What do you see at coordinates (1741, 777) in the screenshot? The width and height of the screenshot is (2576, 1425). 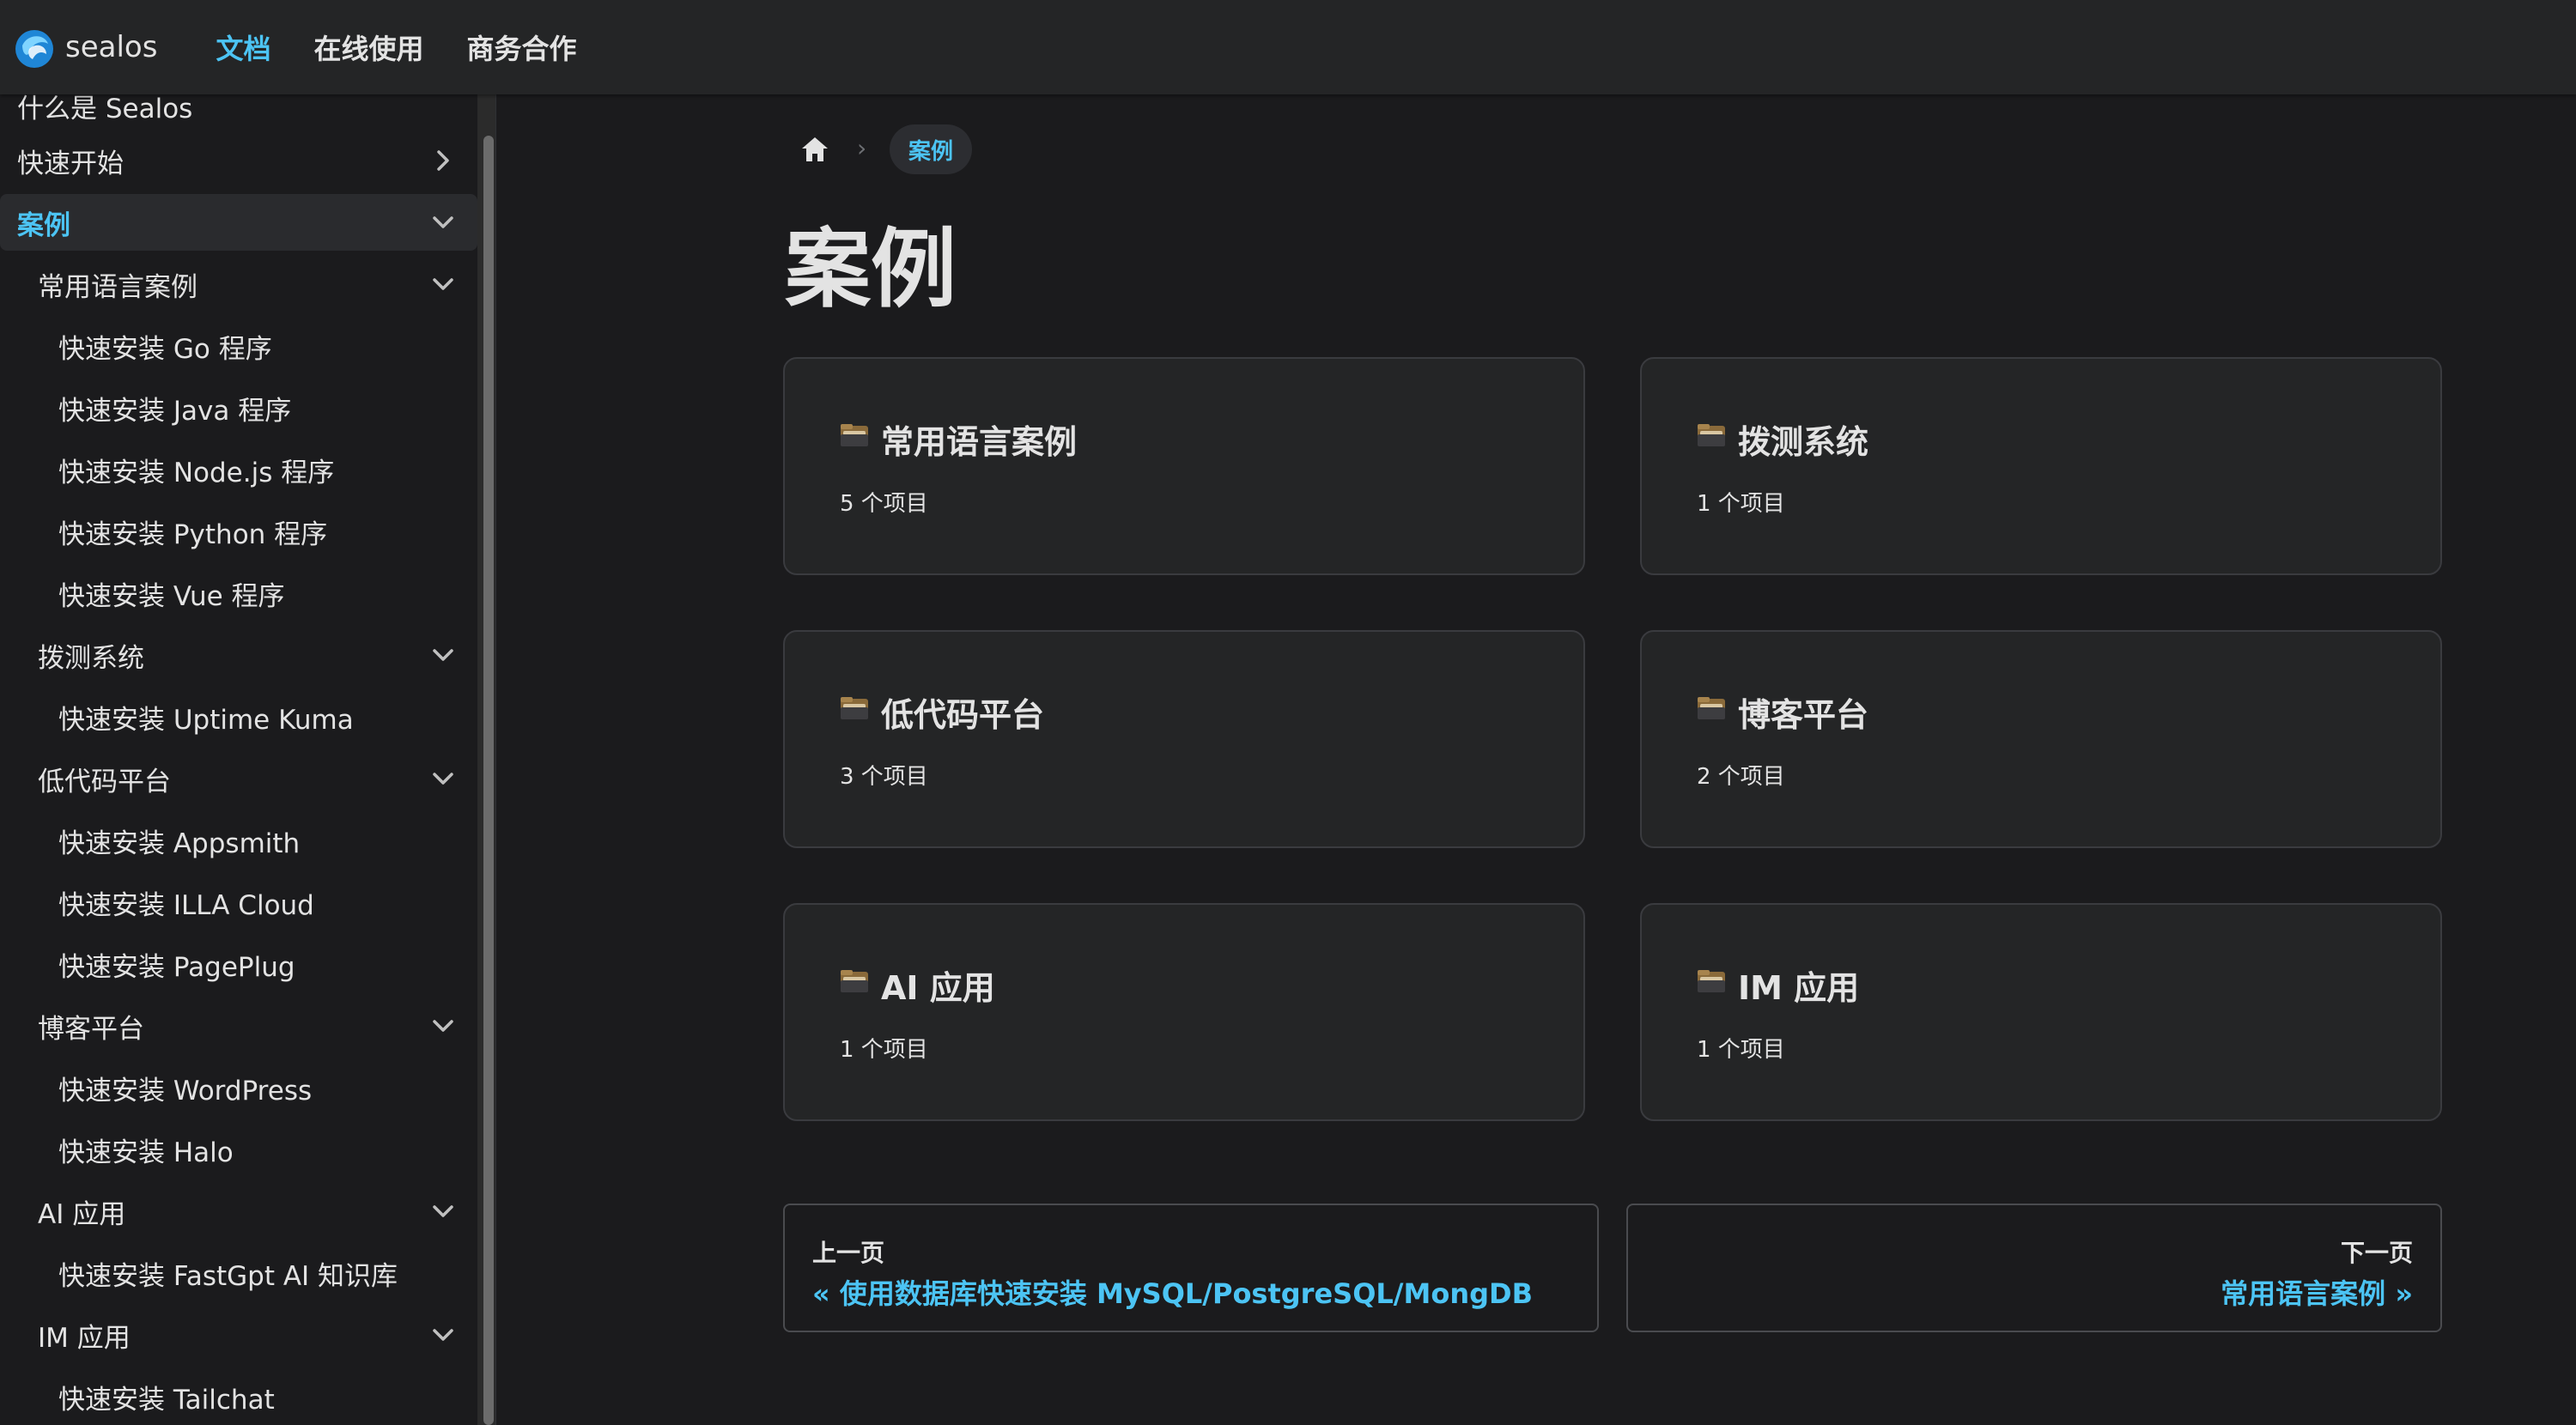 I see `card-count: 2 个项目` at bounding box center [1741, 777].